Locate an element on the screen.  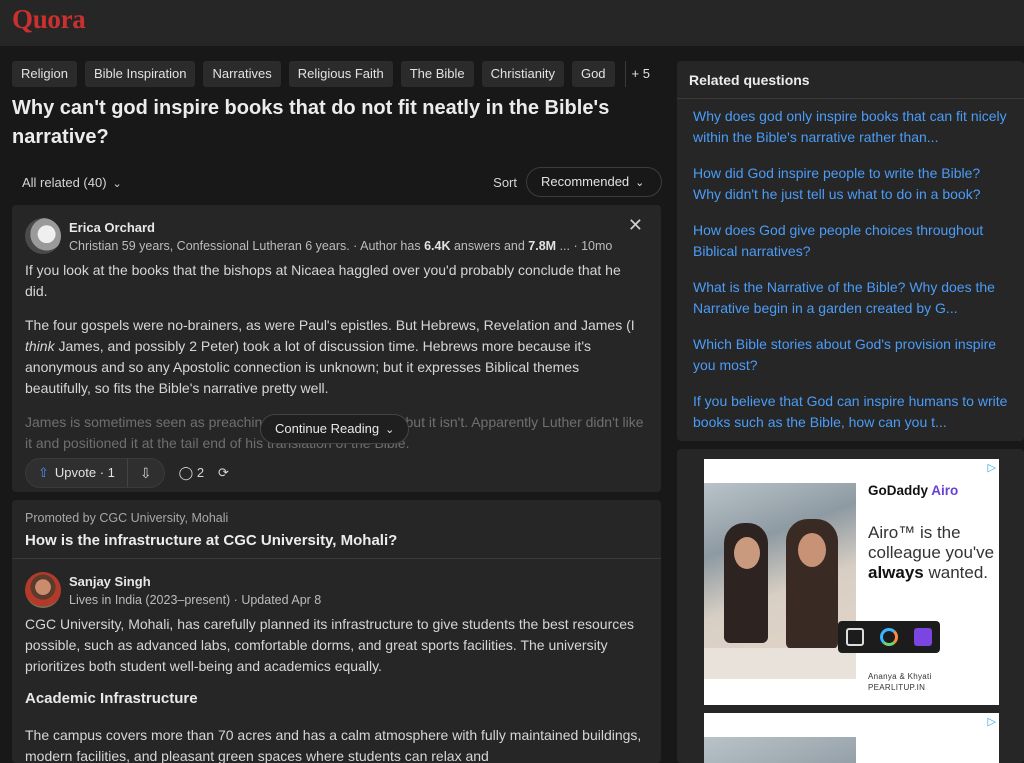
ad-credit: Ananya & Khyati PEARLITUP.IN is located at coordinates (900, 682).